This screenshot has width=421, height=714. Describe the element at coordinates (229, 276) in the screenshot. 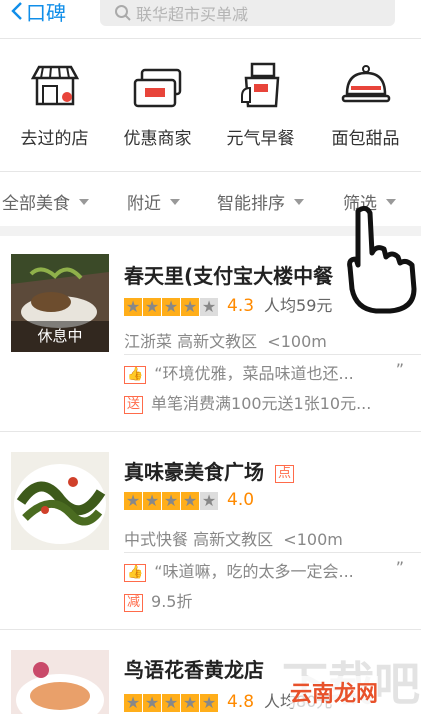

I see `shop-name: 春天里(支付宝大楼中餐` at that location.